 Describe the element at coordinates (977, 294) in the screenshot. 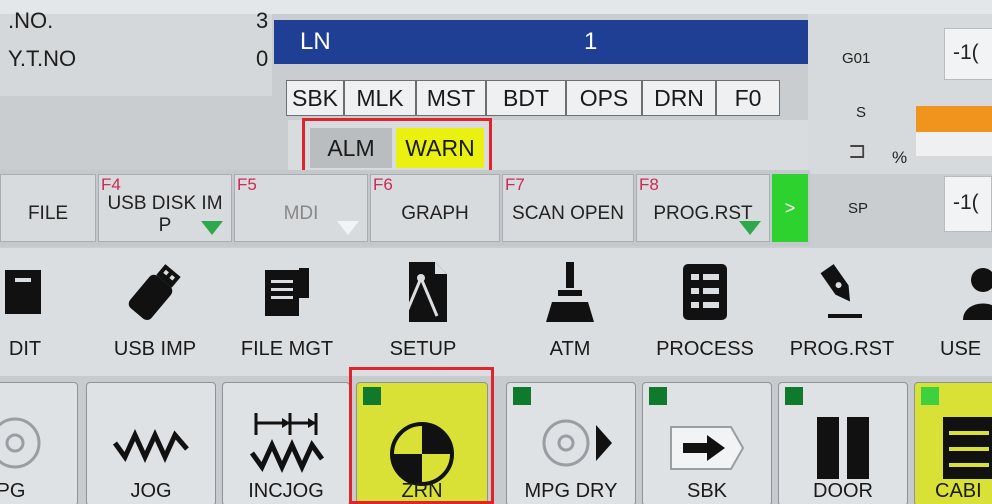

I see `user-switch-icon` at that location.